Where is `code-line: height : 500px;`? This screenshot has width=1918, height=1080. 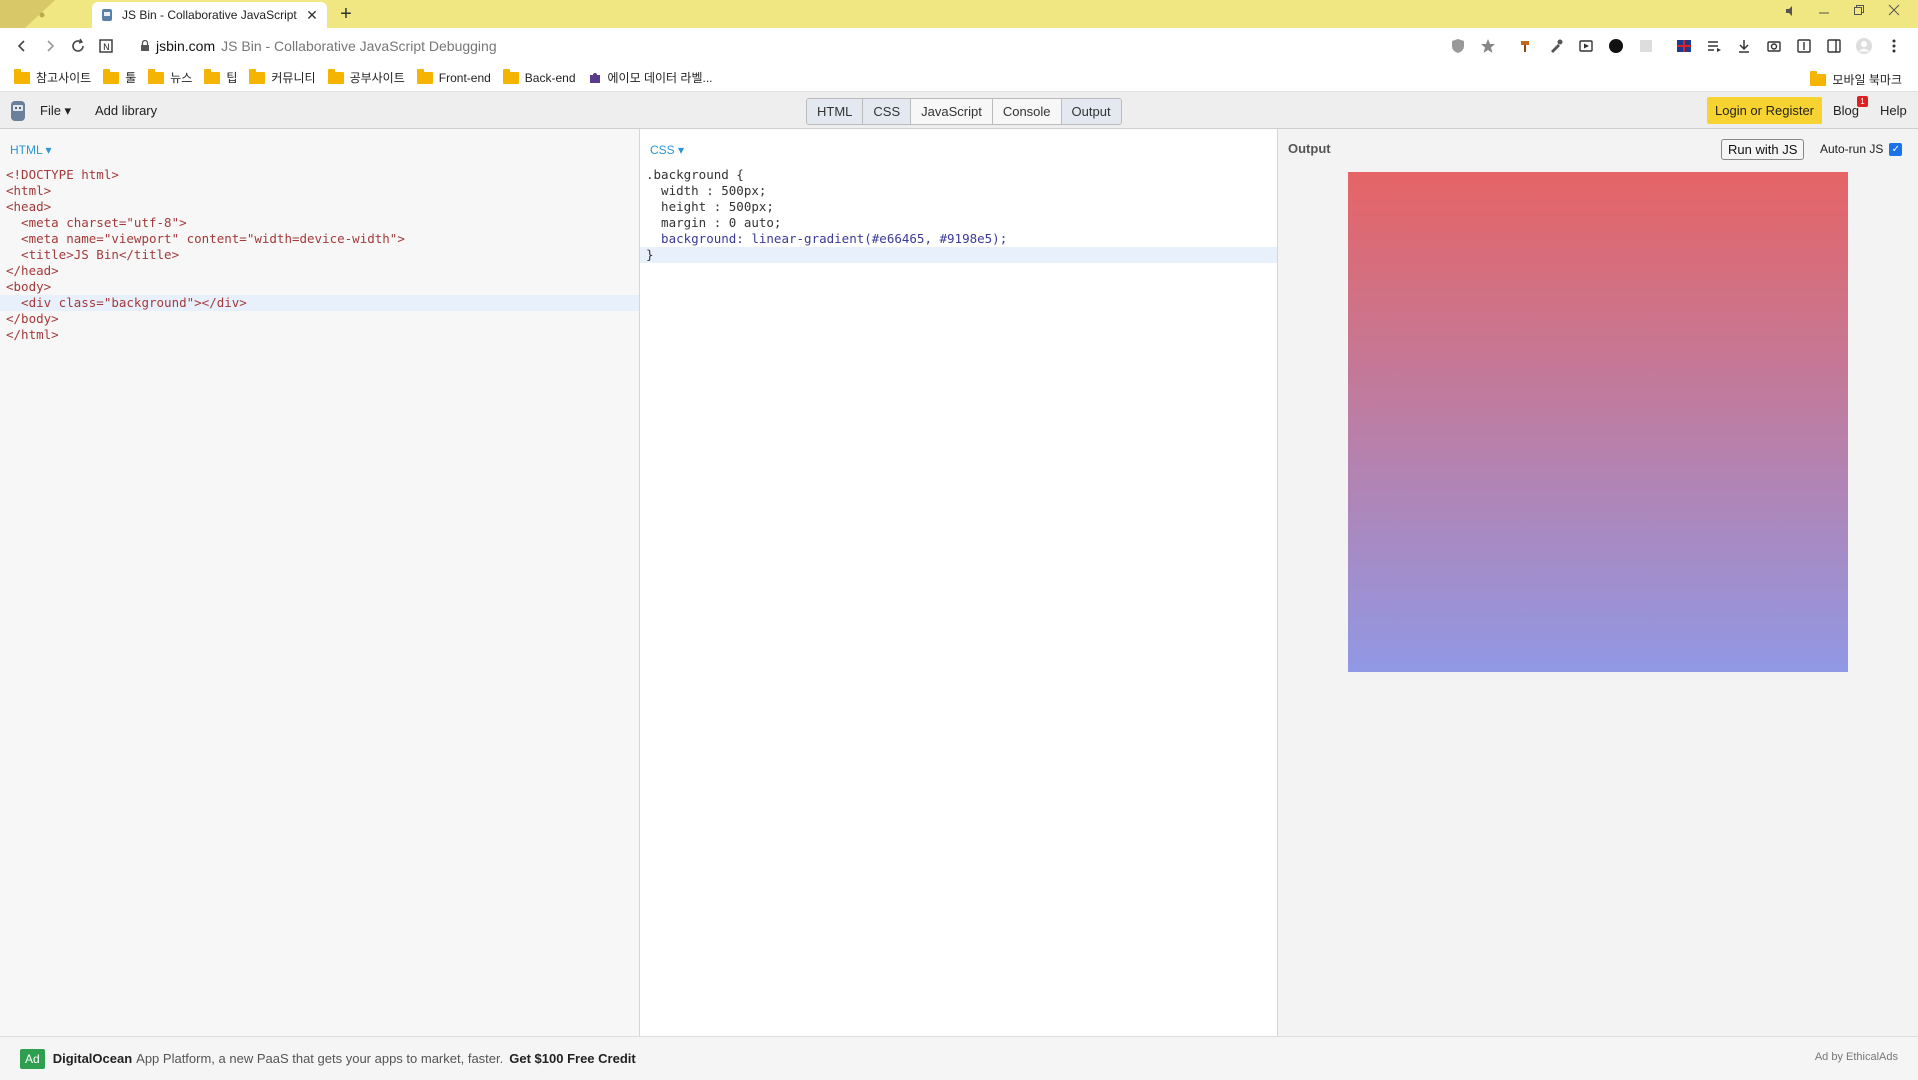
code-line: height : 500px; is located at coordinates (710, 206).